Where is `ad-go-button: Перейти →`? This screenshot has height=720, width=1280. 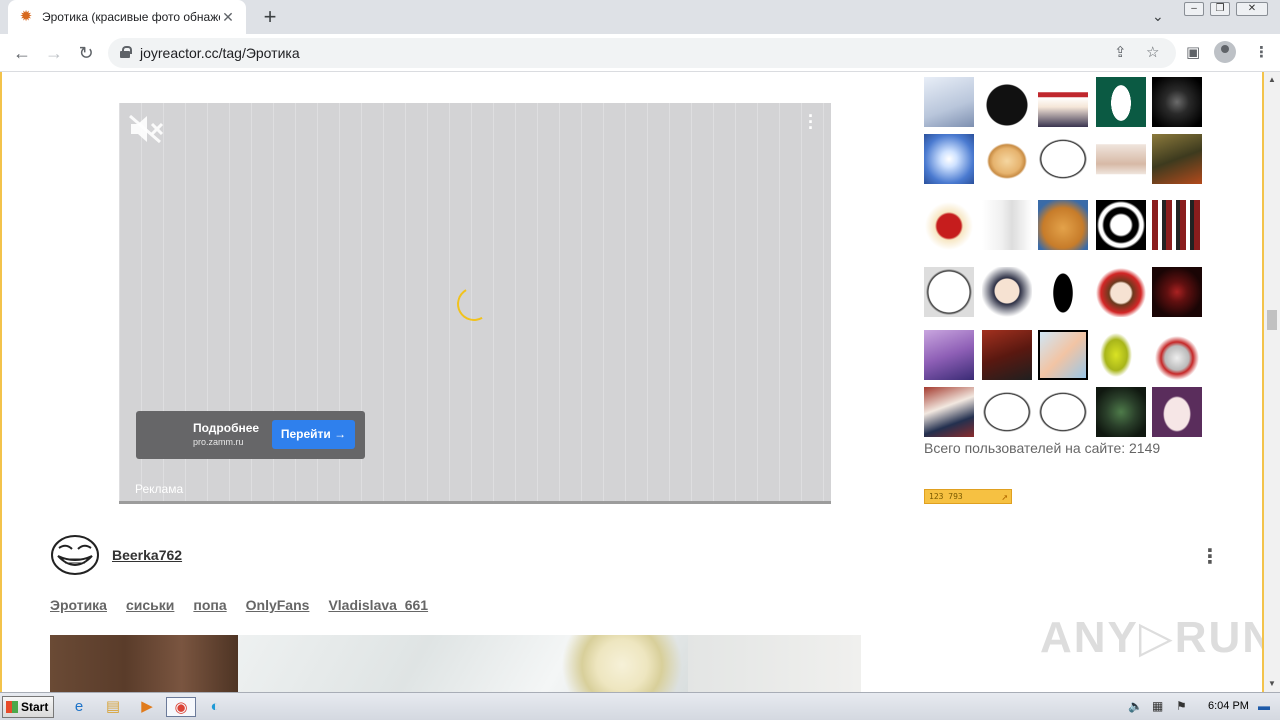
ad-go-button: Перейти → is located at coordinates (313, 434).